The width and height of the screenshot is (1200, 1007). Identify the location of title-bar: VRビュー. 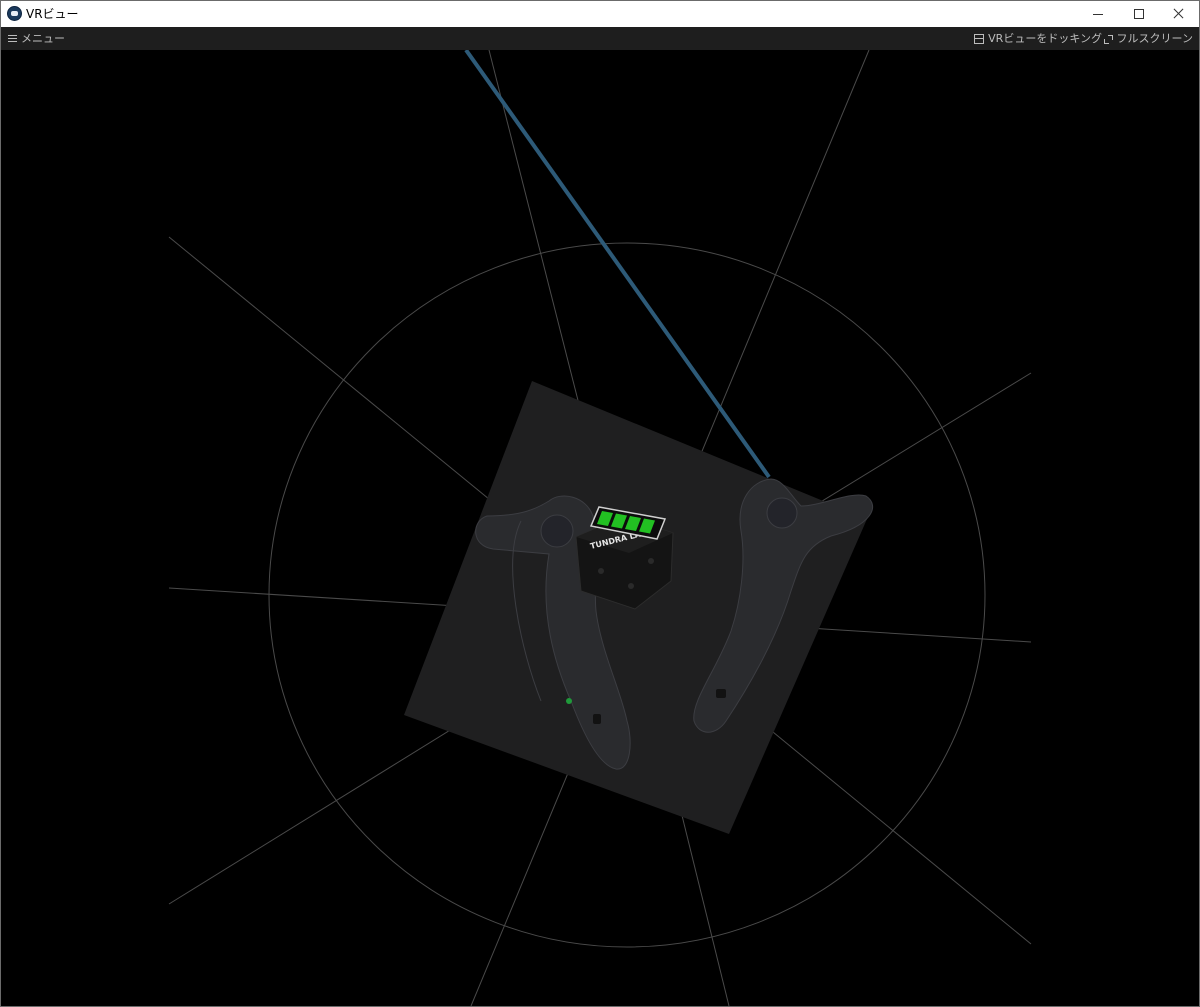
(600, 14).